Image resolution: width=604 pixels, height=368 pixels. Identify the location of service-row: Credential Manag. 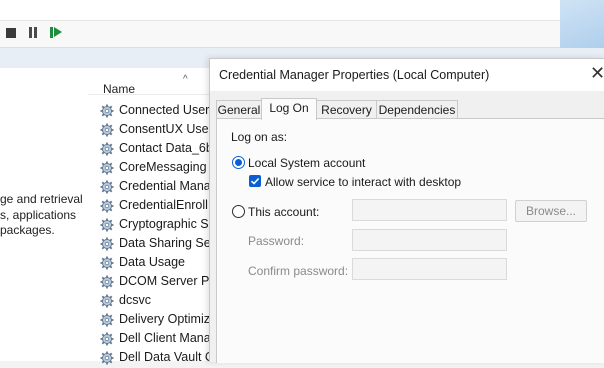
(159, 187).